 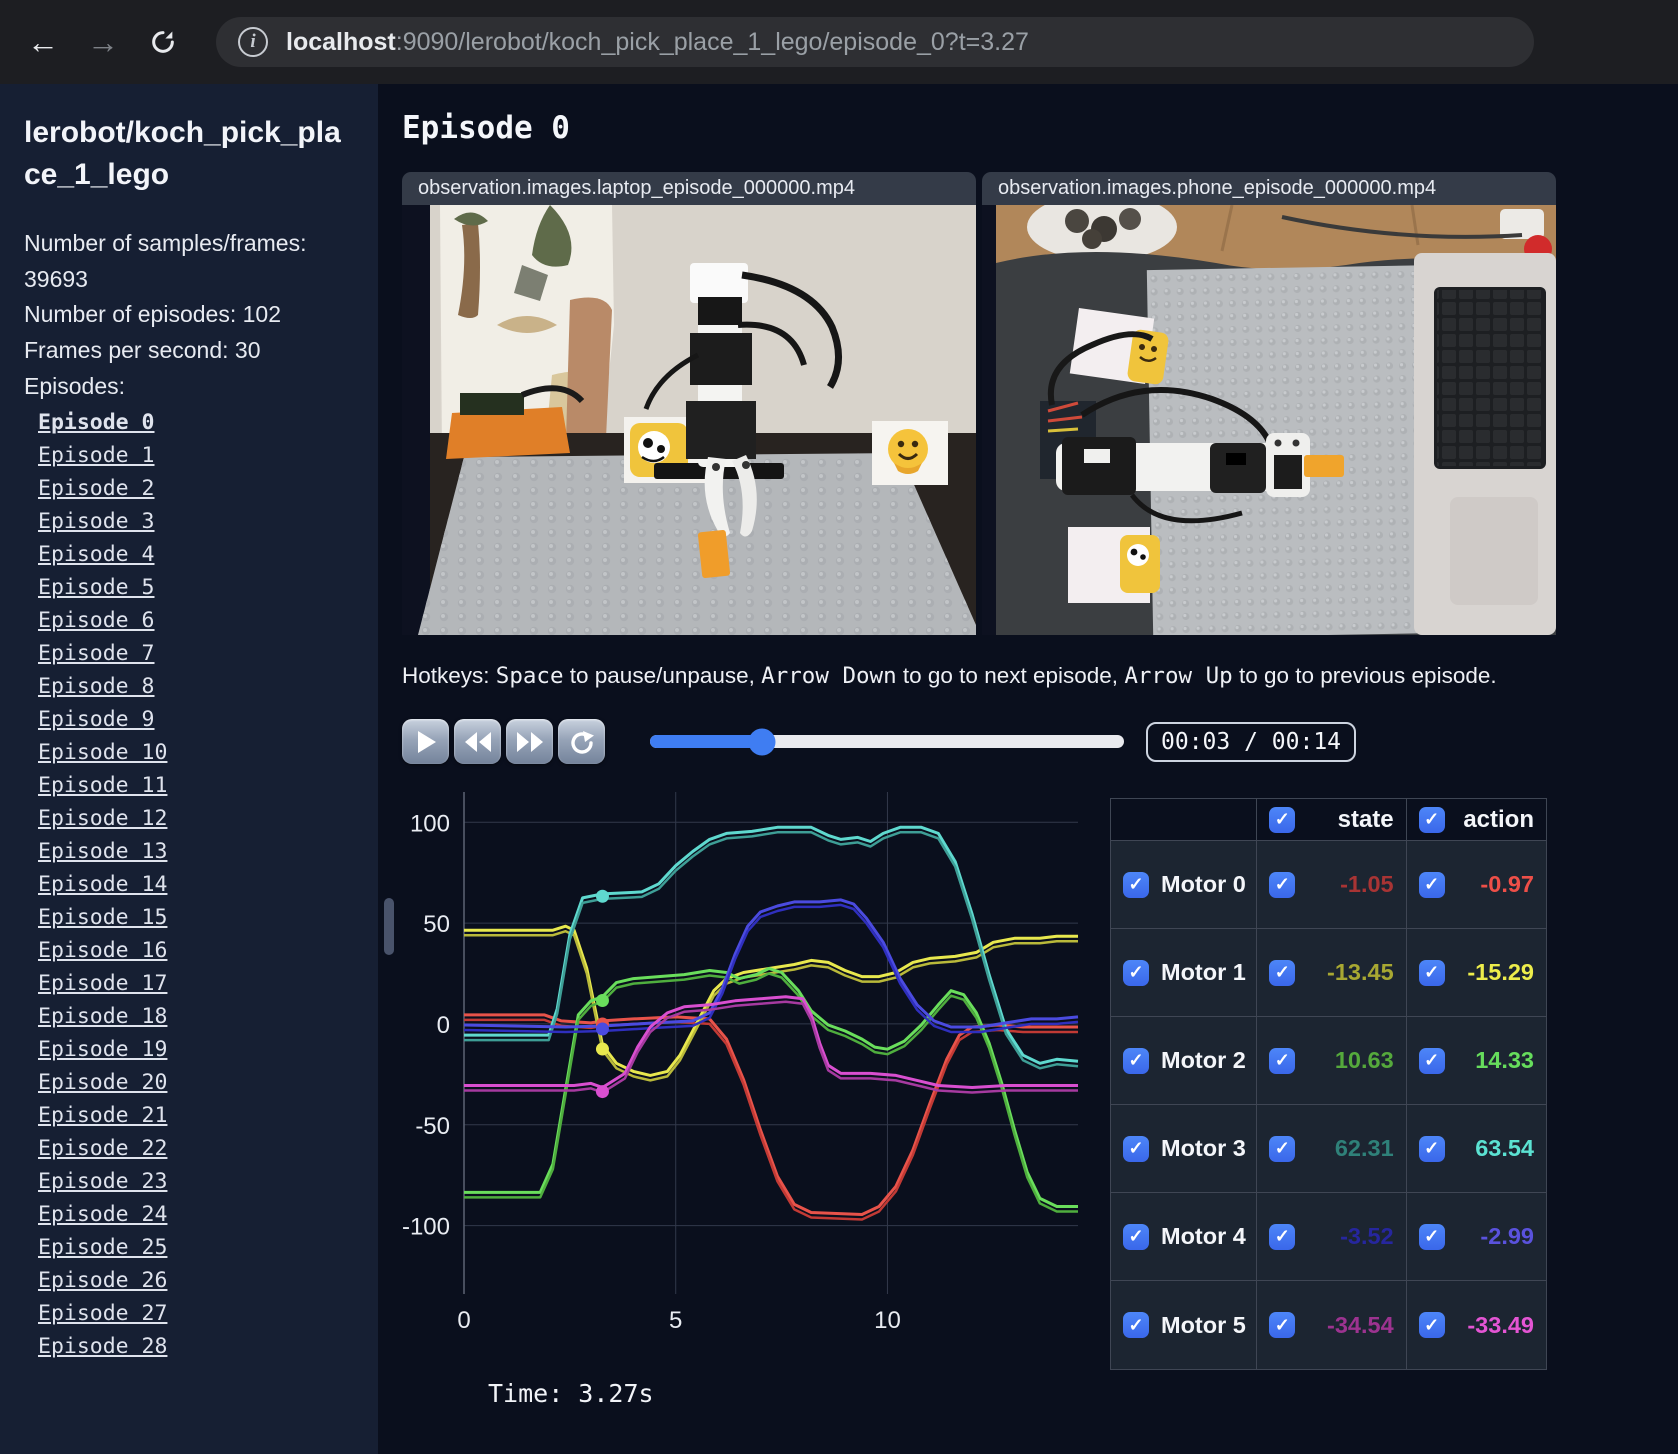 I want to click on episode-link-episode-18: Episode 18, so click(x=196, y=1016).